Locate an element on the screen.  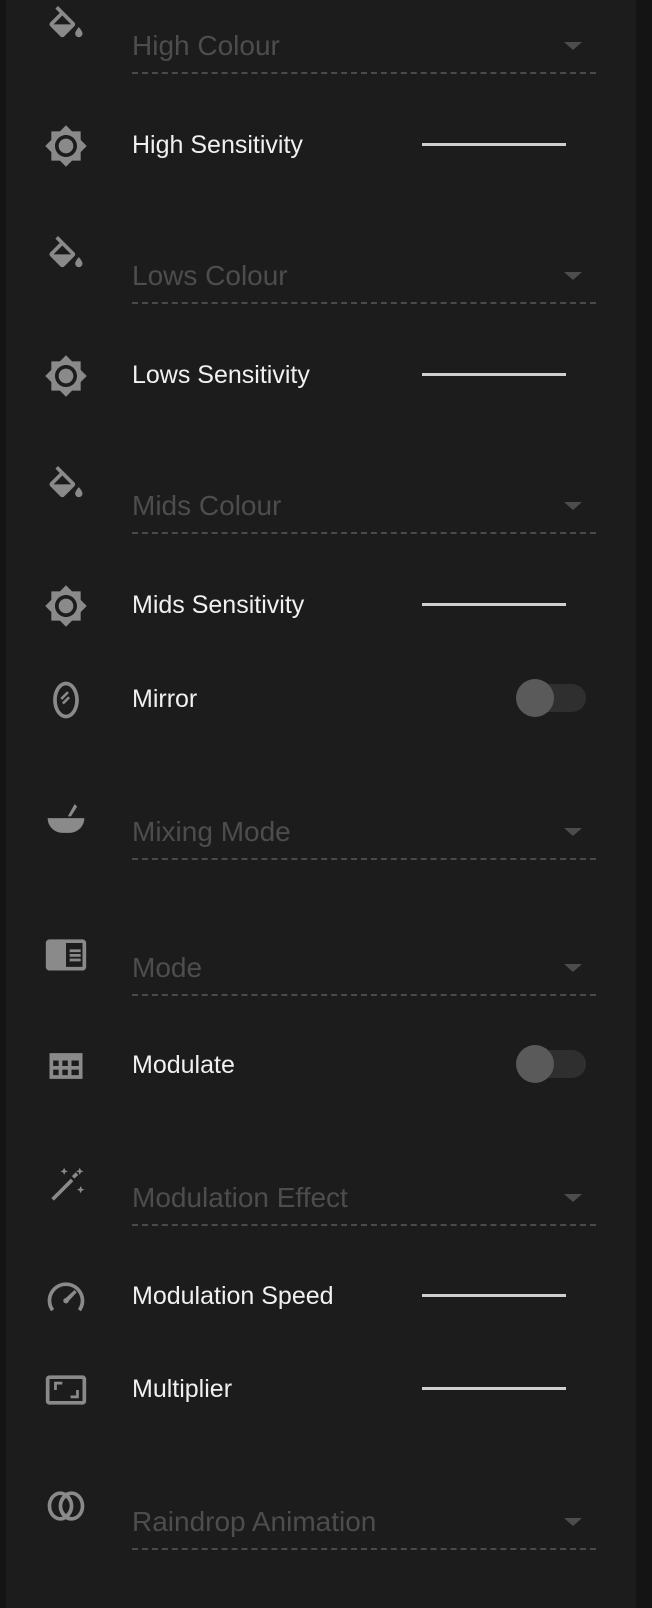
mode-select: Mode is located at coordinates (364, 967).